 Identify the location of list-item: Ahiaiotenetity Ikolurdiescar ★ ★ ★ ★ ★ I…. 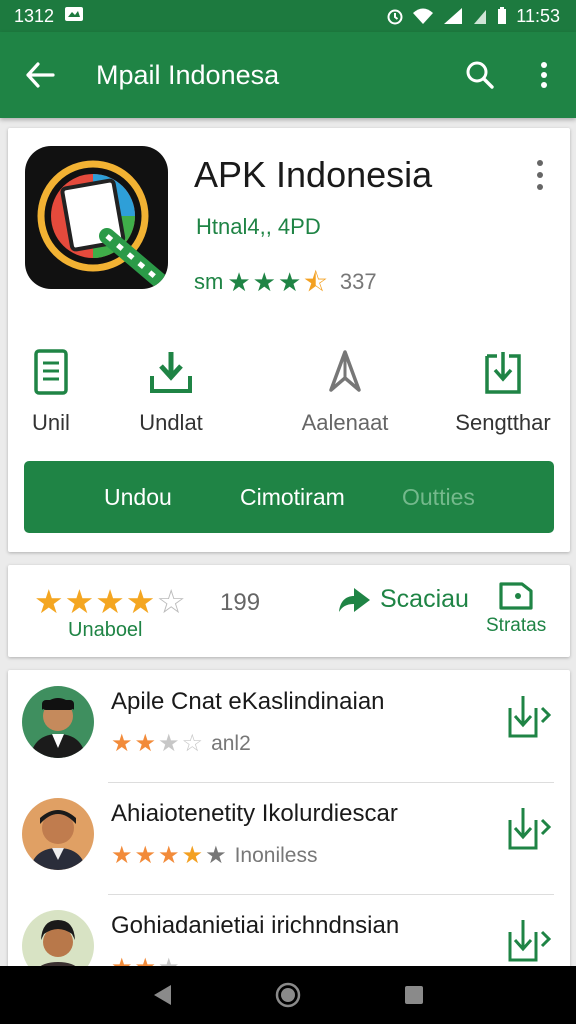
(289, 838).